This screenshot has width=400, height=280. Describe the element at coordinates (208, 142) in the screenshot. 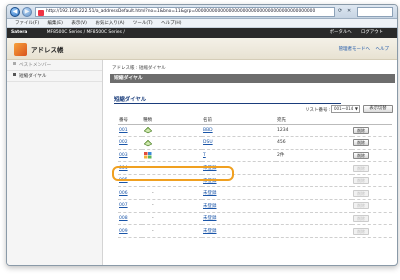

I see `row-name-link: DSU` at that location.